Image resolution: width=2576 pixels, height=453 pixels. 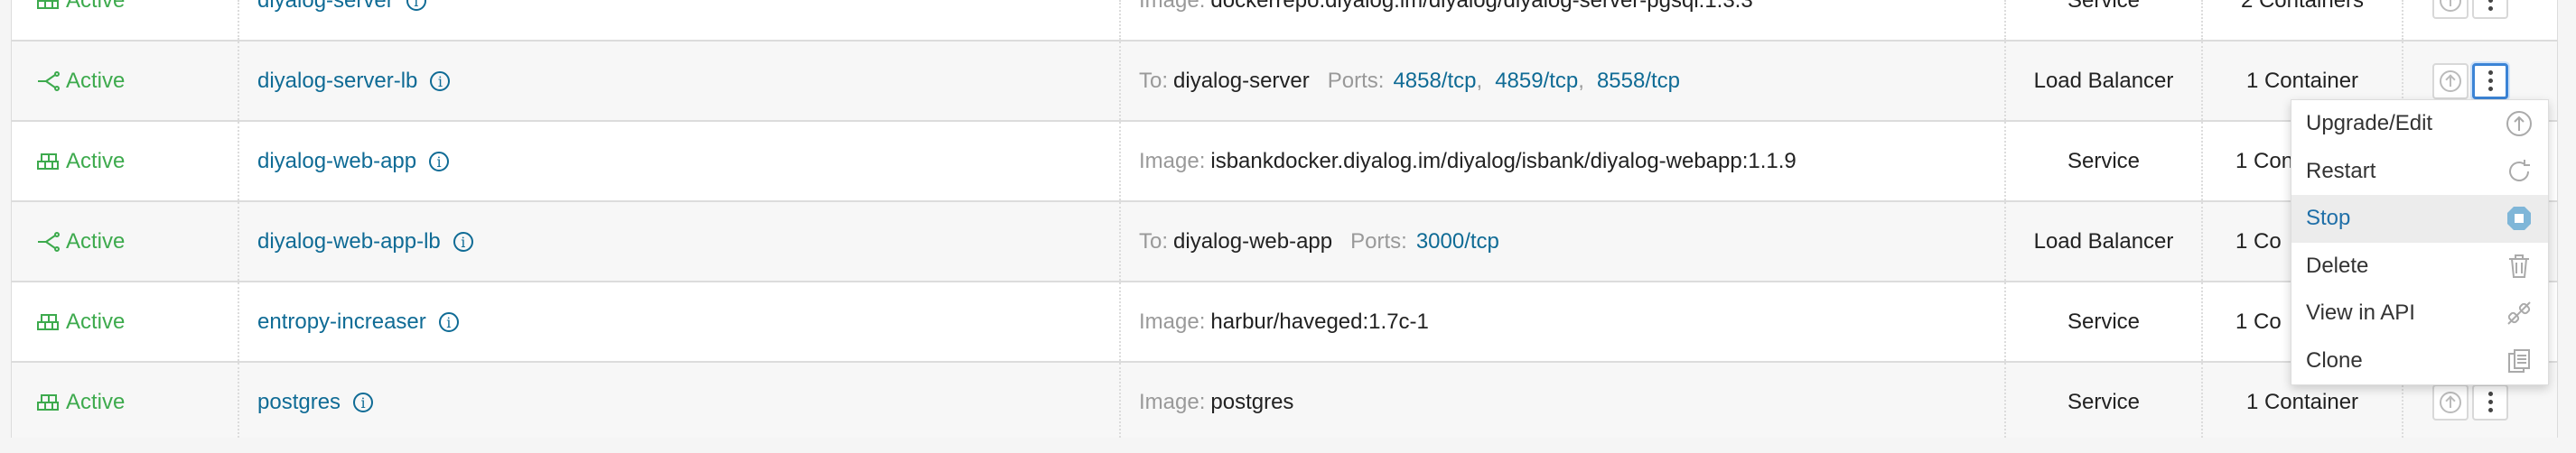 I want to click on service-name-cell: diyalog-web-app i, so click(x=353, y=161).